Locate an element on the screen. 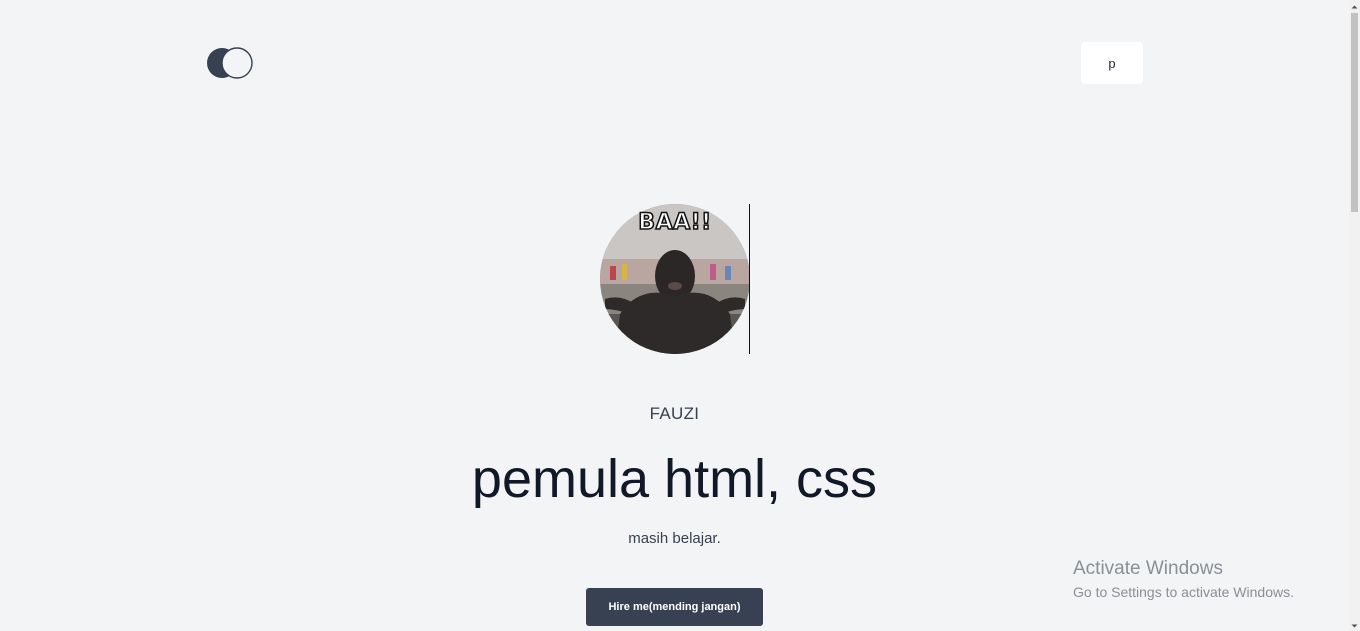 Image resolution: width=1360 pixels, height=631 pixels. subtitle: masih belajar. is located at coordinates (674, 538).